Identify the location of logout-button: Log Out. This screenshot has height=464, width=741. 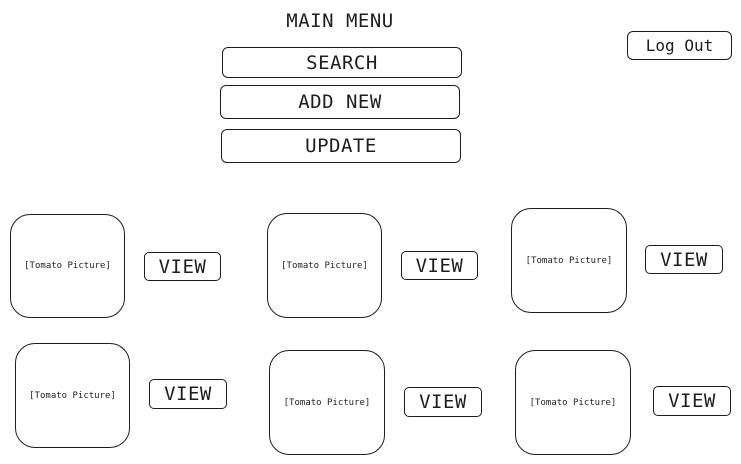
(679, 45).